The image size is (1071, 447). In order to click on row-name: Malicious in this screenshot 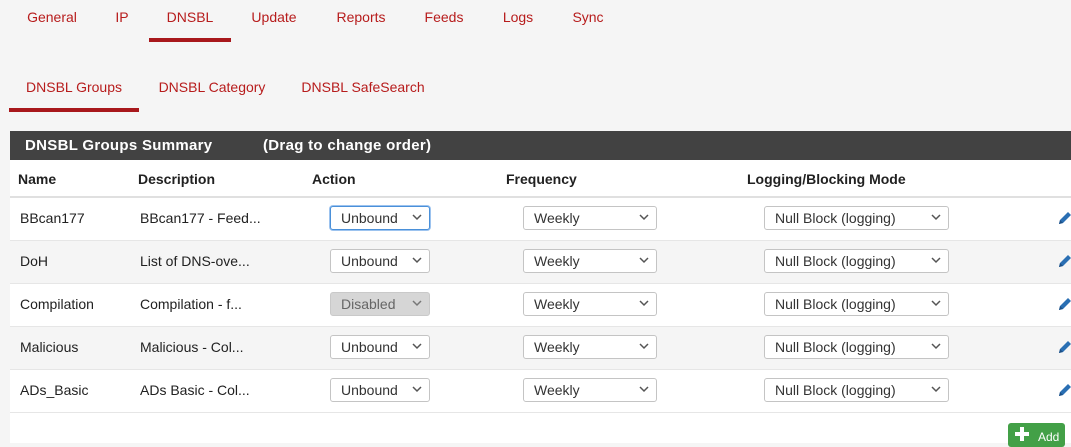, I will do `click(49, 347)`.